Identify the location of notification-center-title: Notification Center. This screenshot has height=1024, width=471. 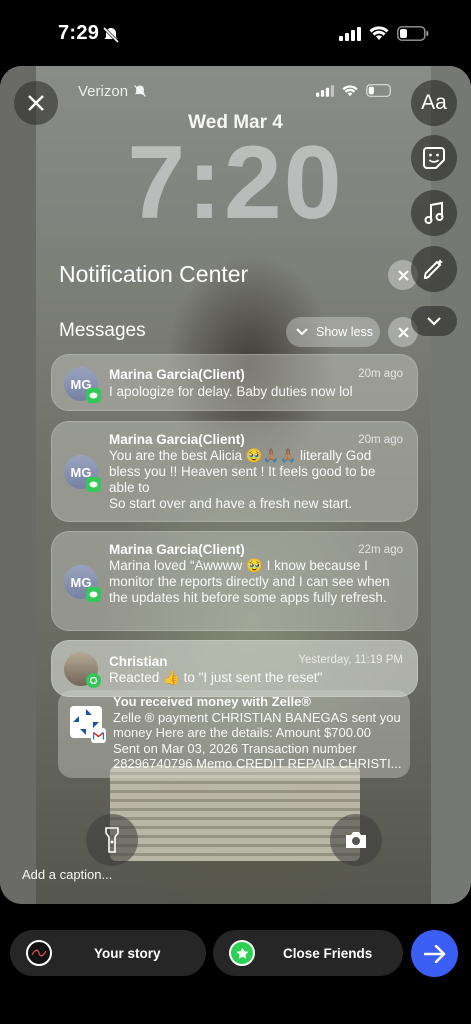
(154, 274).